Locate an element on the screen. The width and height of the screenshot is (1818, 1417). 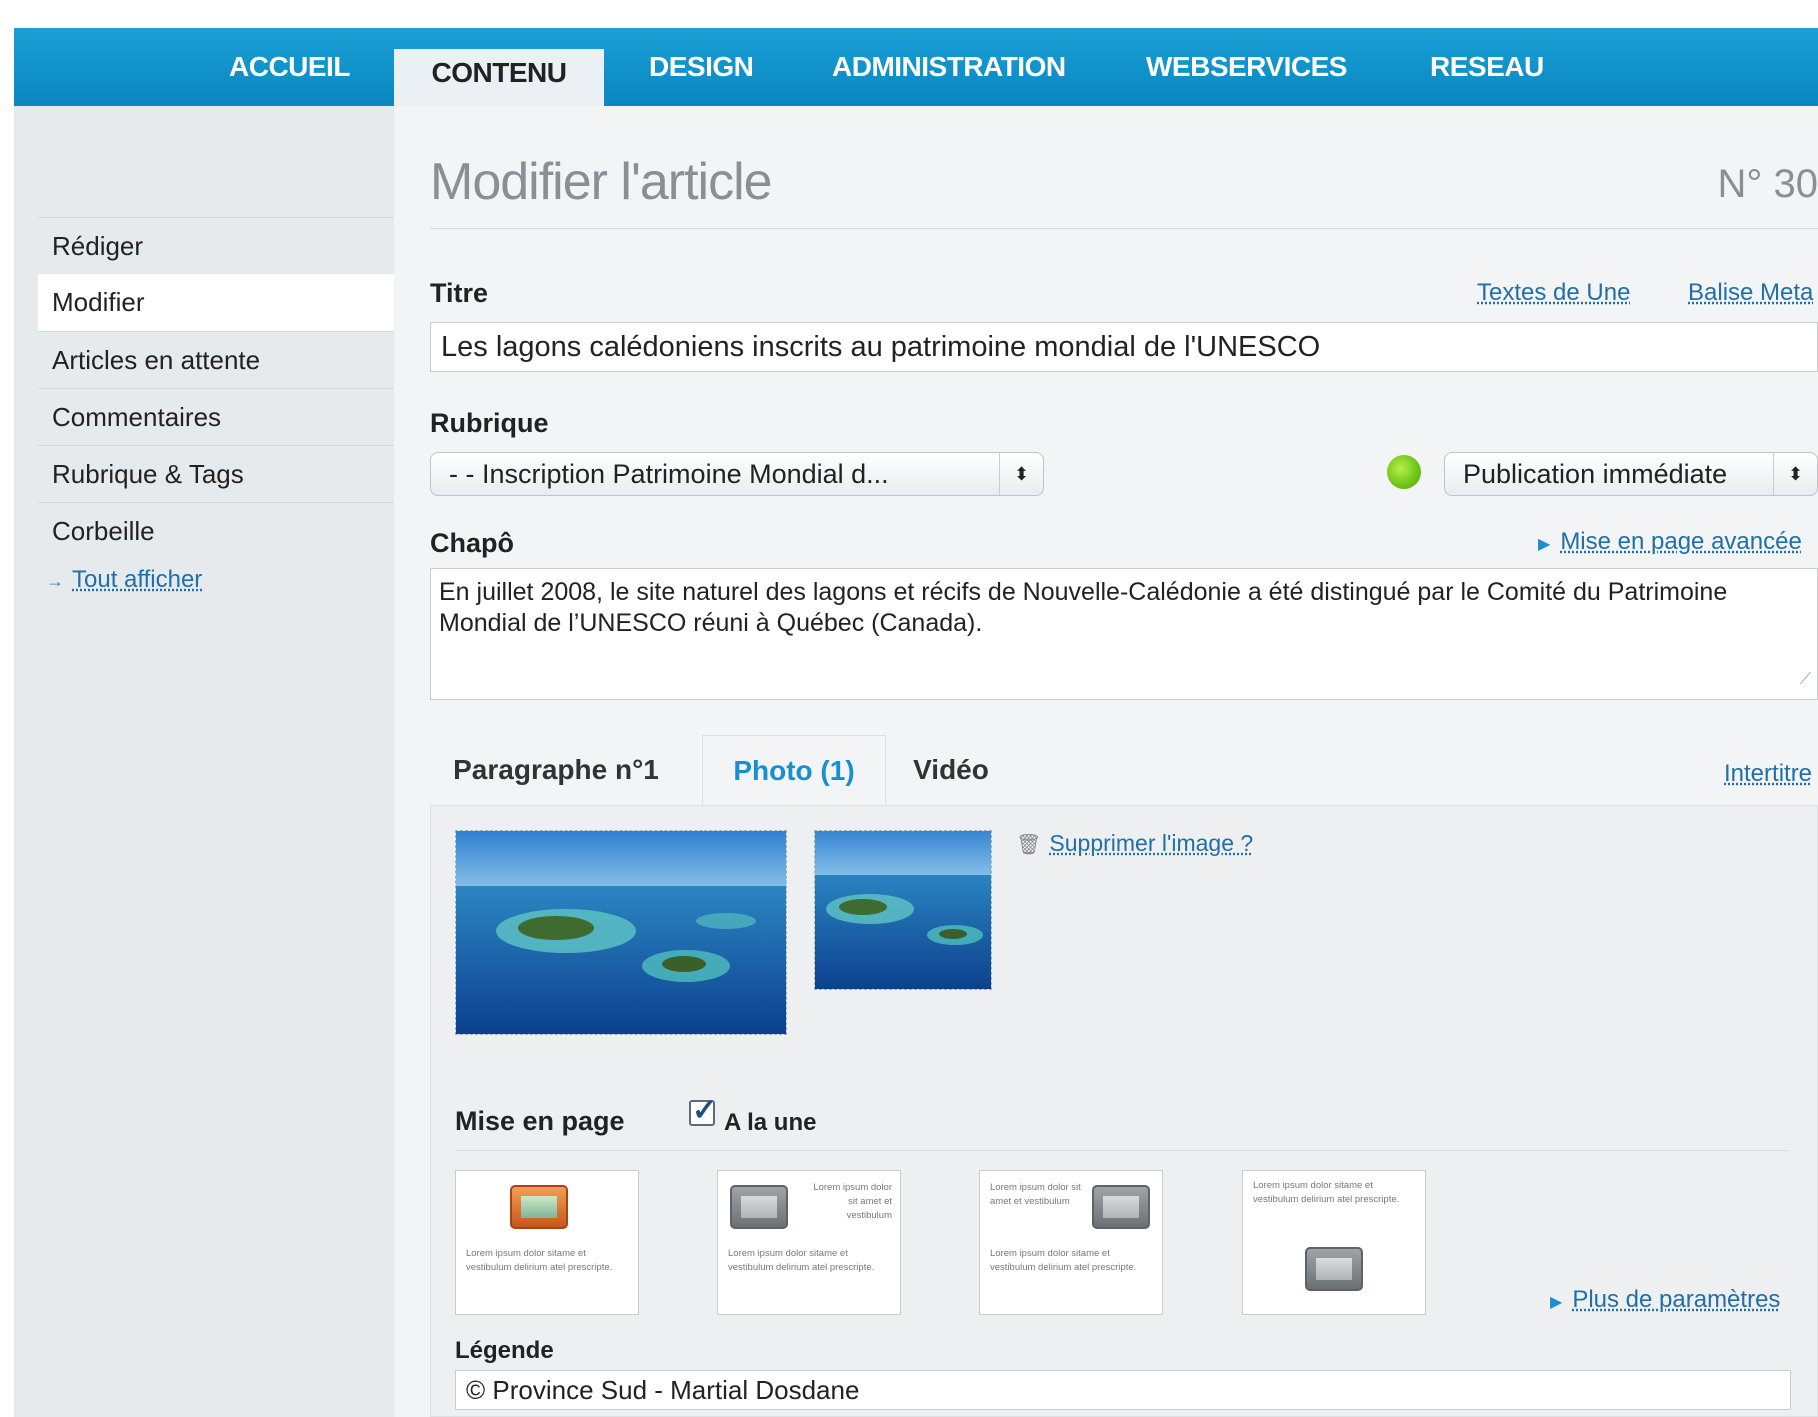
nav-webservices: WEBSERVICES is located at coordinates (1246, 67).